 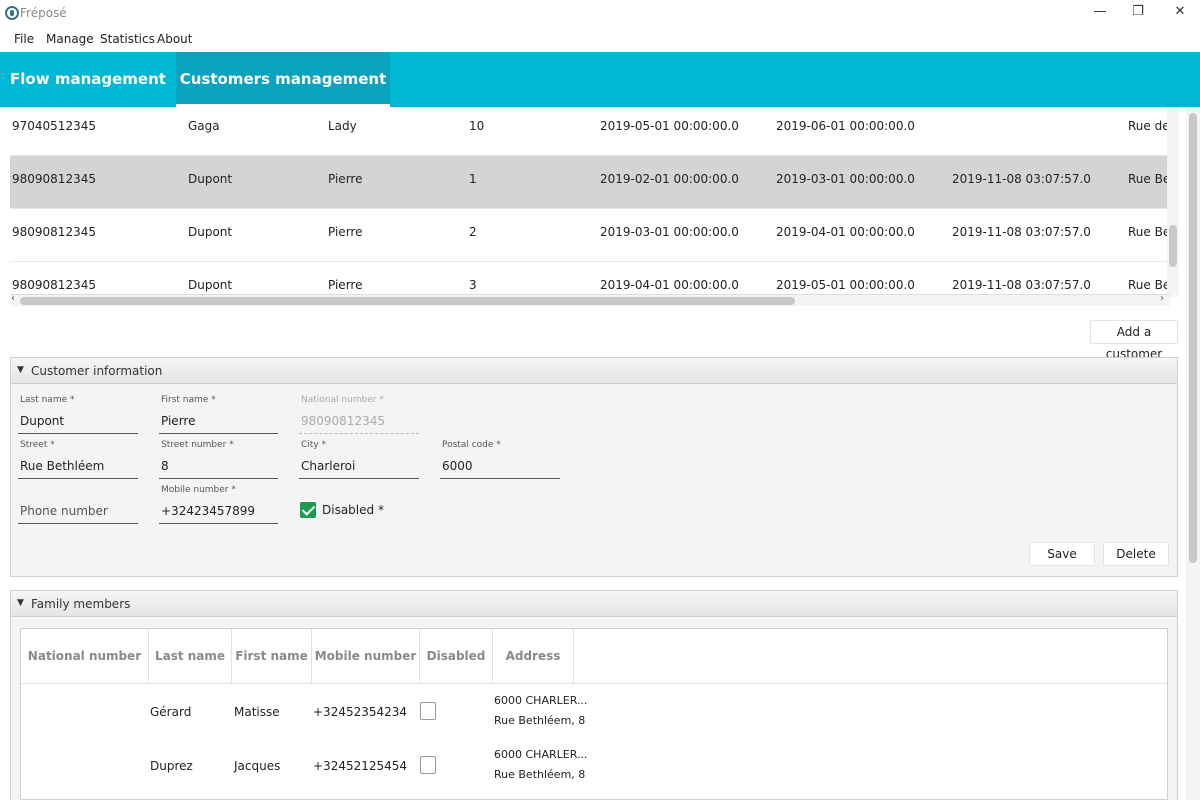 I want to click on national-number-label: National number *, so click(x=342, y=400).